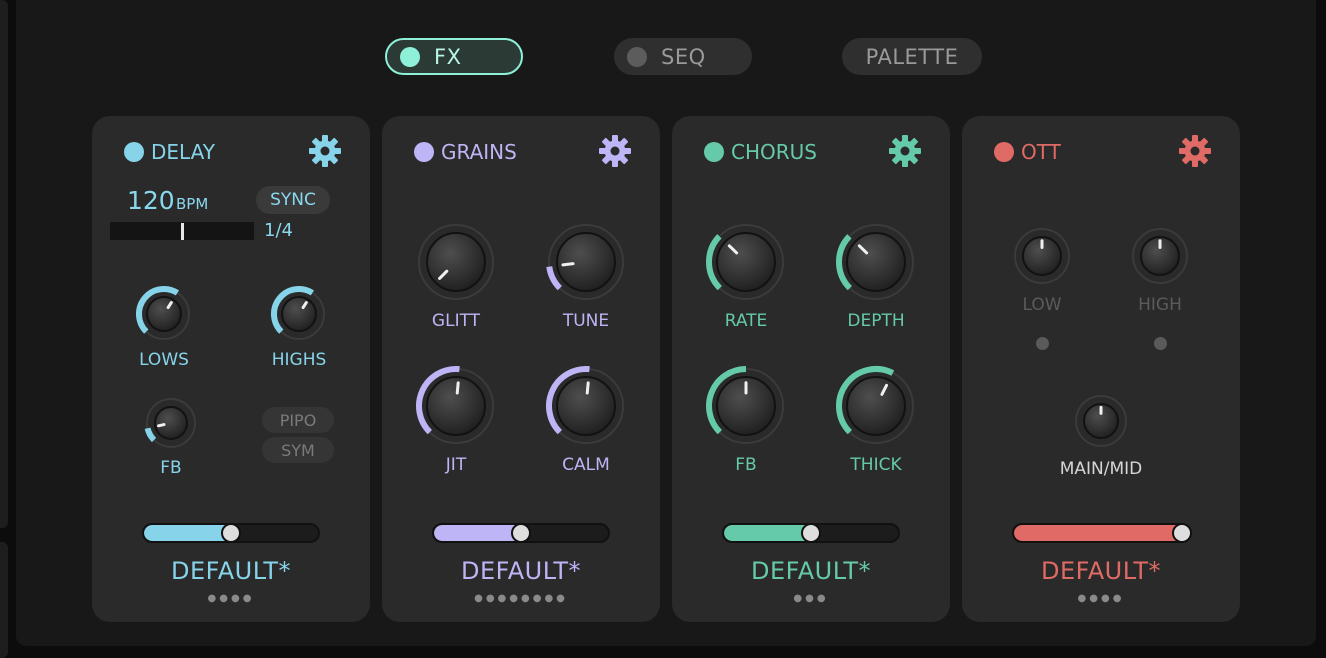 This screenshot has height=658, width=1326. What do you see at coordinates (1101, 469) in the screenshot?
I see `ott-main-mid-label: MAIN/MID` at bounding box center [1101, 469].